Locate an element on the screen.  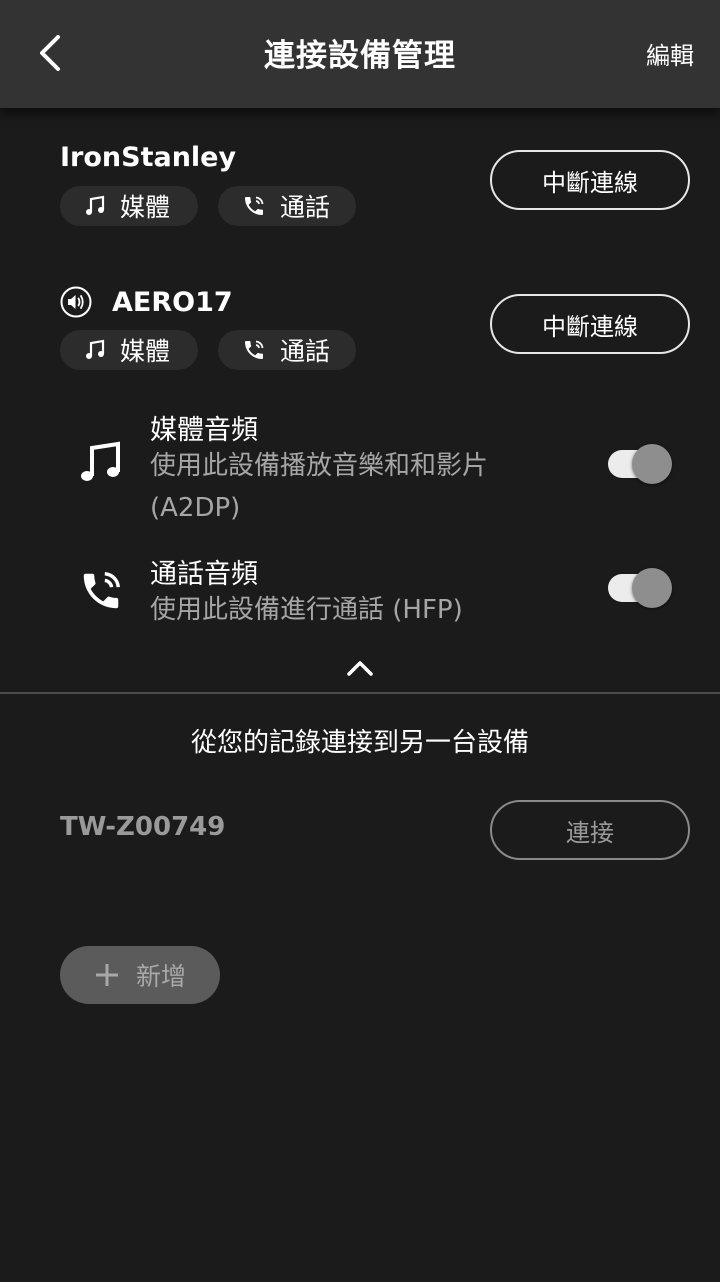
device-name: IronStanley is located at coordinates (148, 157).